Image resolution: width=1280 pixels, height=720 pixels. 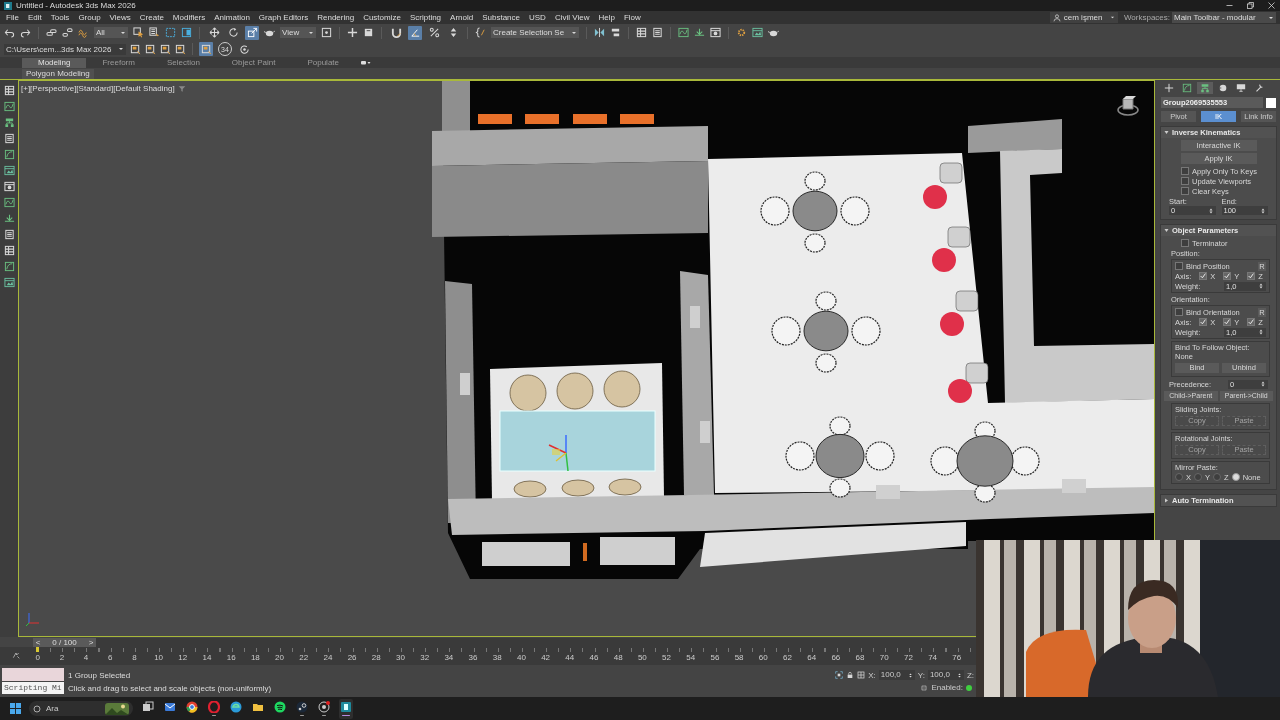 I want to click on save-icon, so click(x=165, y=49).